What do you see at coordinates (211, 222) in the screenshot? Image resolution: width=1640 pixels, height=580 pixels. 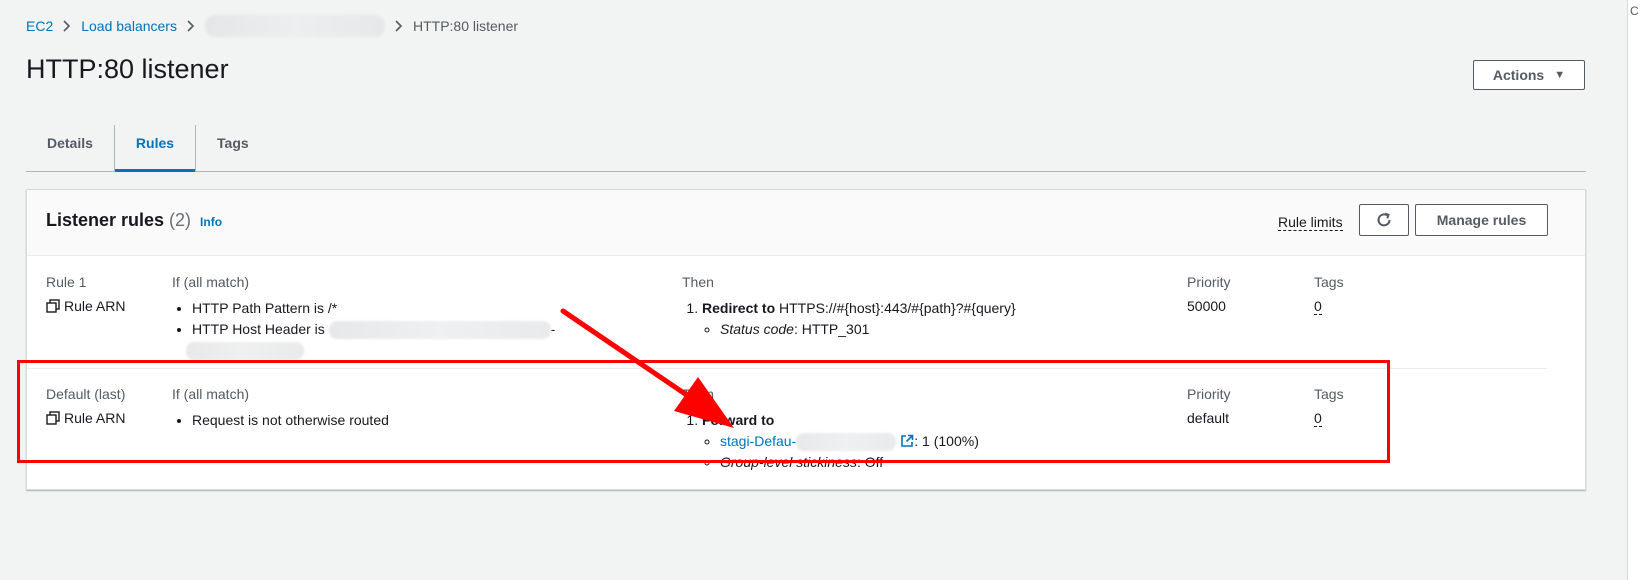 I see `info-link: Info` at bounding box center [211, 222].